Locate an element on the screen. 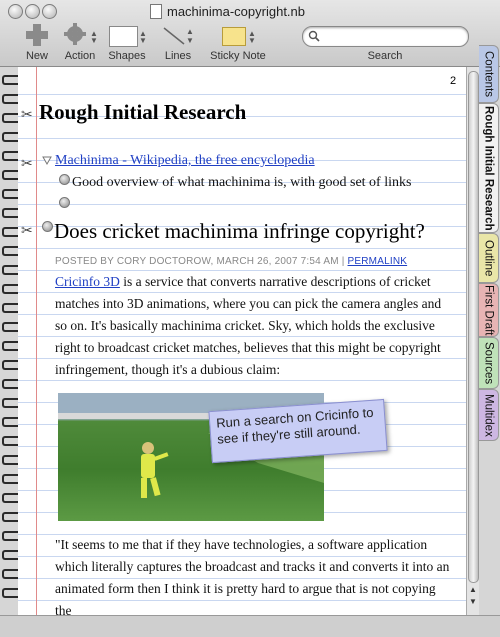 The image size is (500, 637). scrollbar-thumb is located at coordinates (473, 327).